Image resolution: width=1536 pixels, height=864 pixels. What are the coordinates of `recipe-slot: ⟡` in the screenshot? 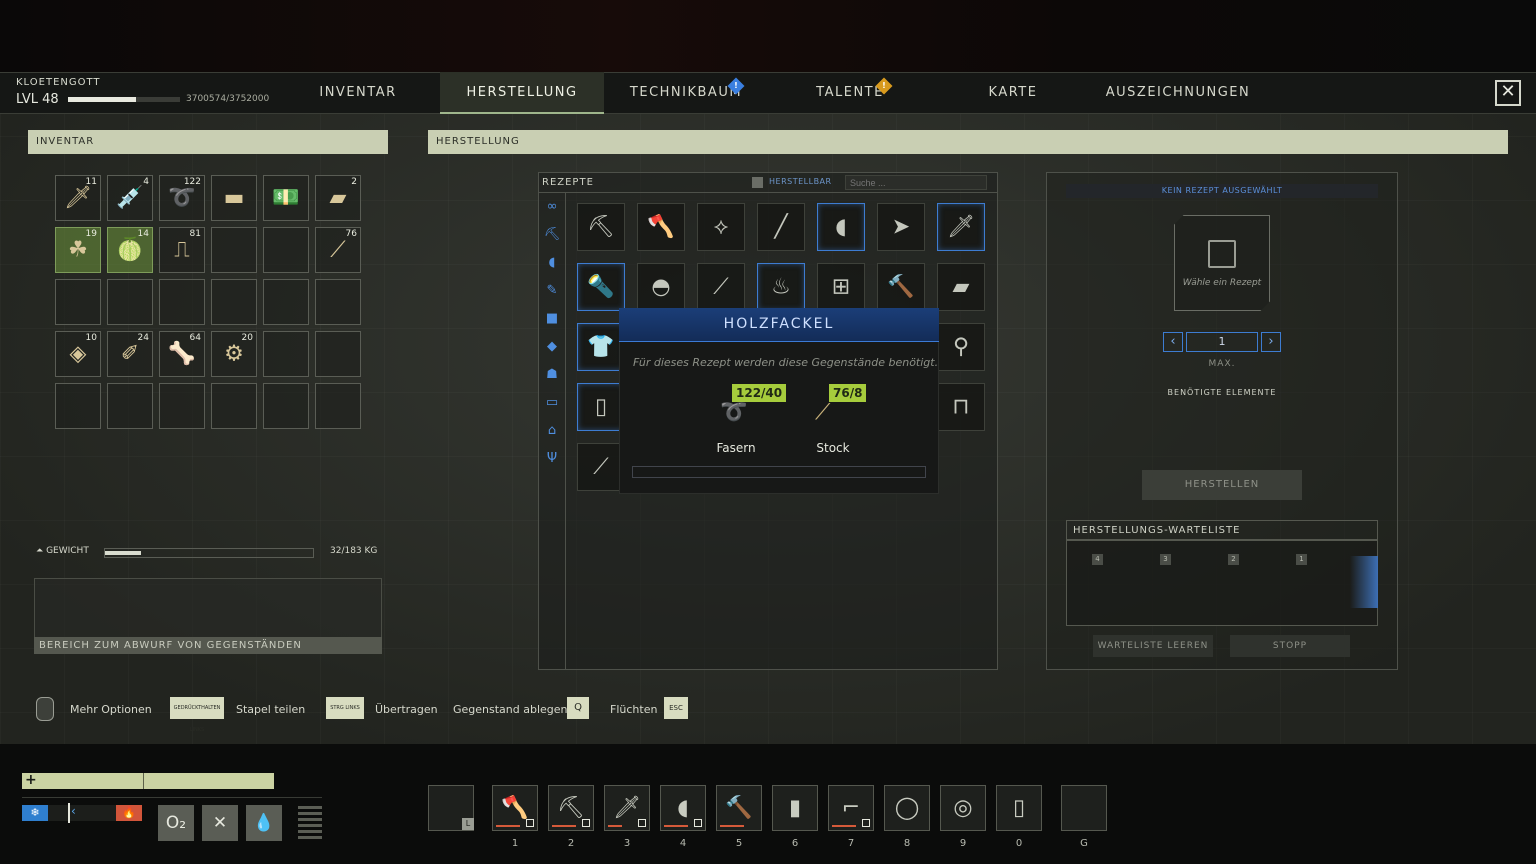 It's located at (721, 227).